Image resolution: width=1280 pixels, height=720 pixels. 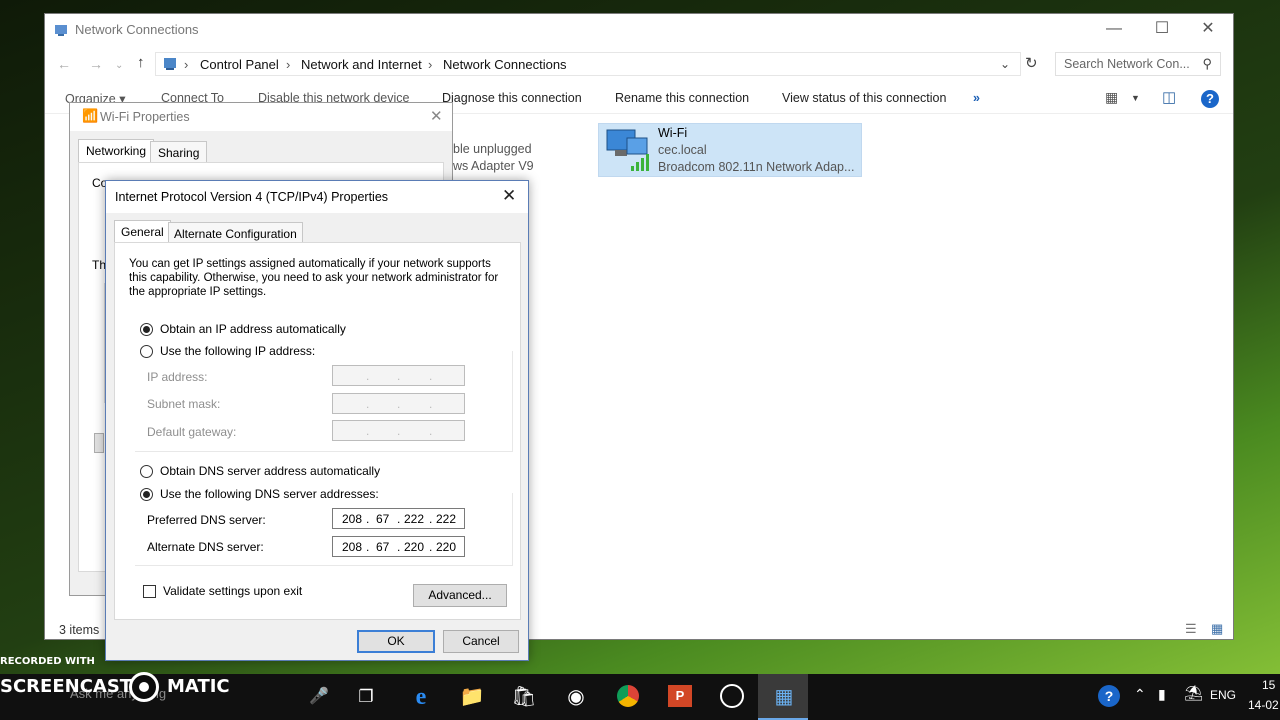 I want to click on powerpoint-icon: P, so click(x=680, y=696).